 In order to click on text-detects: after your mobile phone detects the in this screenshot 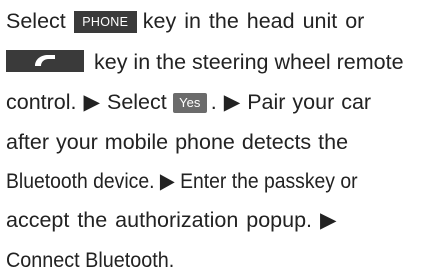, I will do `click(177, 142)`.